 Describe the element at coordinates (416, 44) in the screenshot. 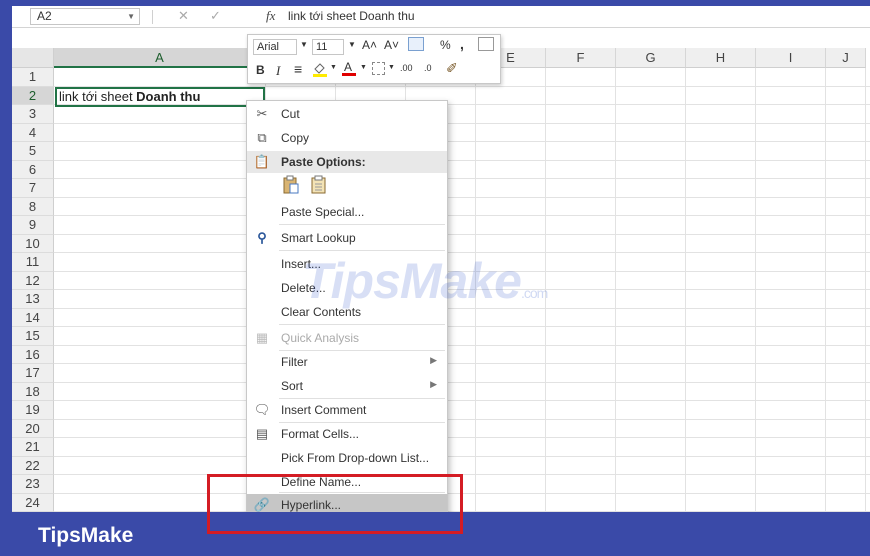

I see `number-format-icon` at that location.